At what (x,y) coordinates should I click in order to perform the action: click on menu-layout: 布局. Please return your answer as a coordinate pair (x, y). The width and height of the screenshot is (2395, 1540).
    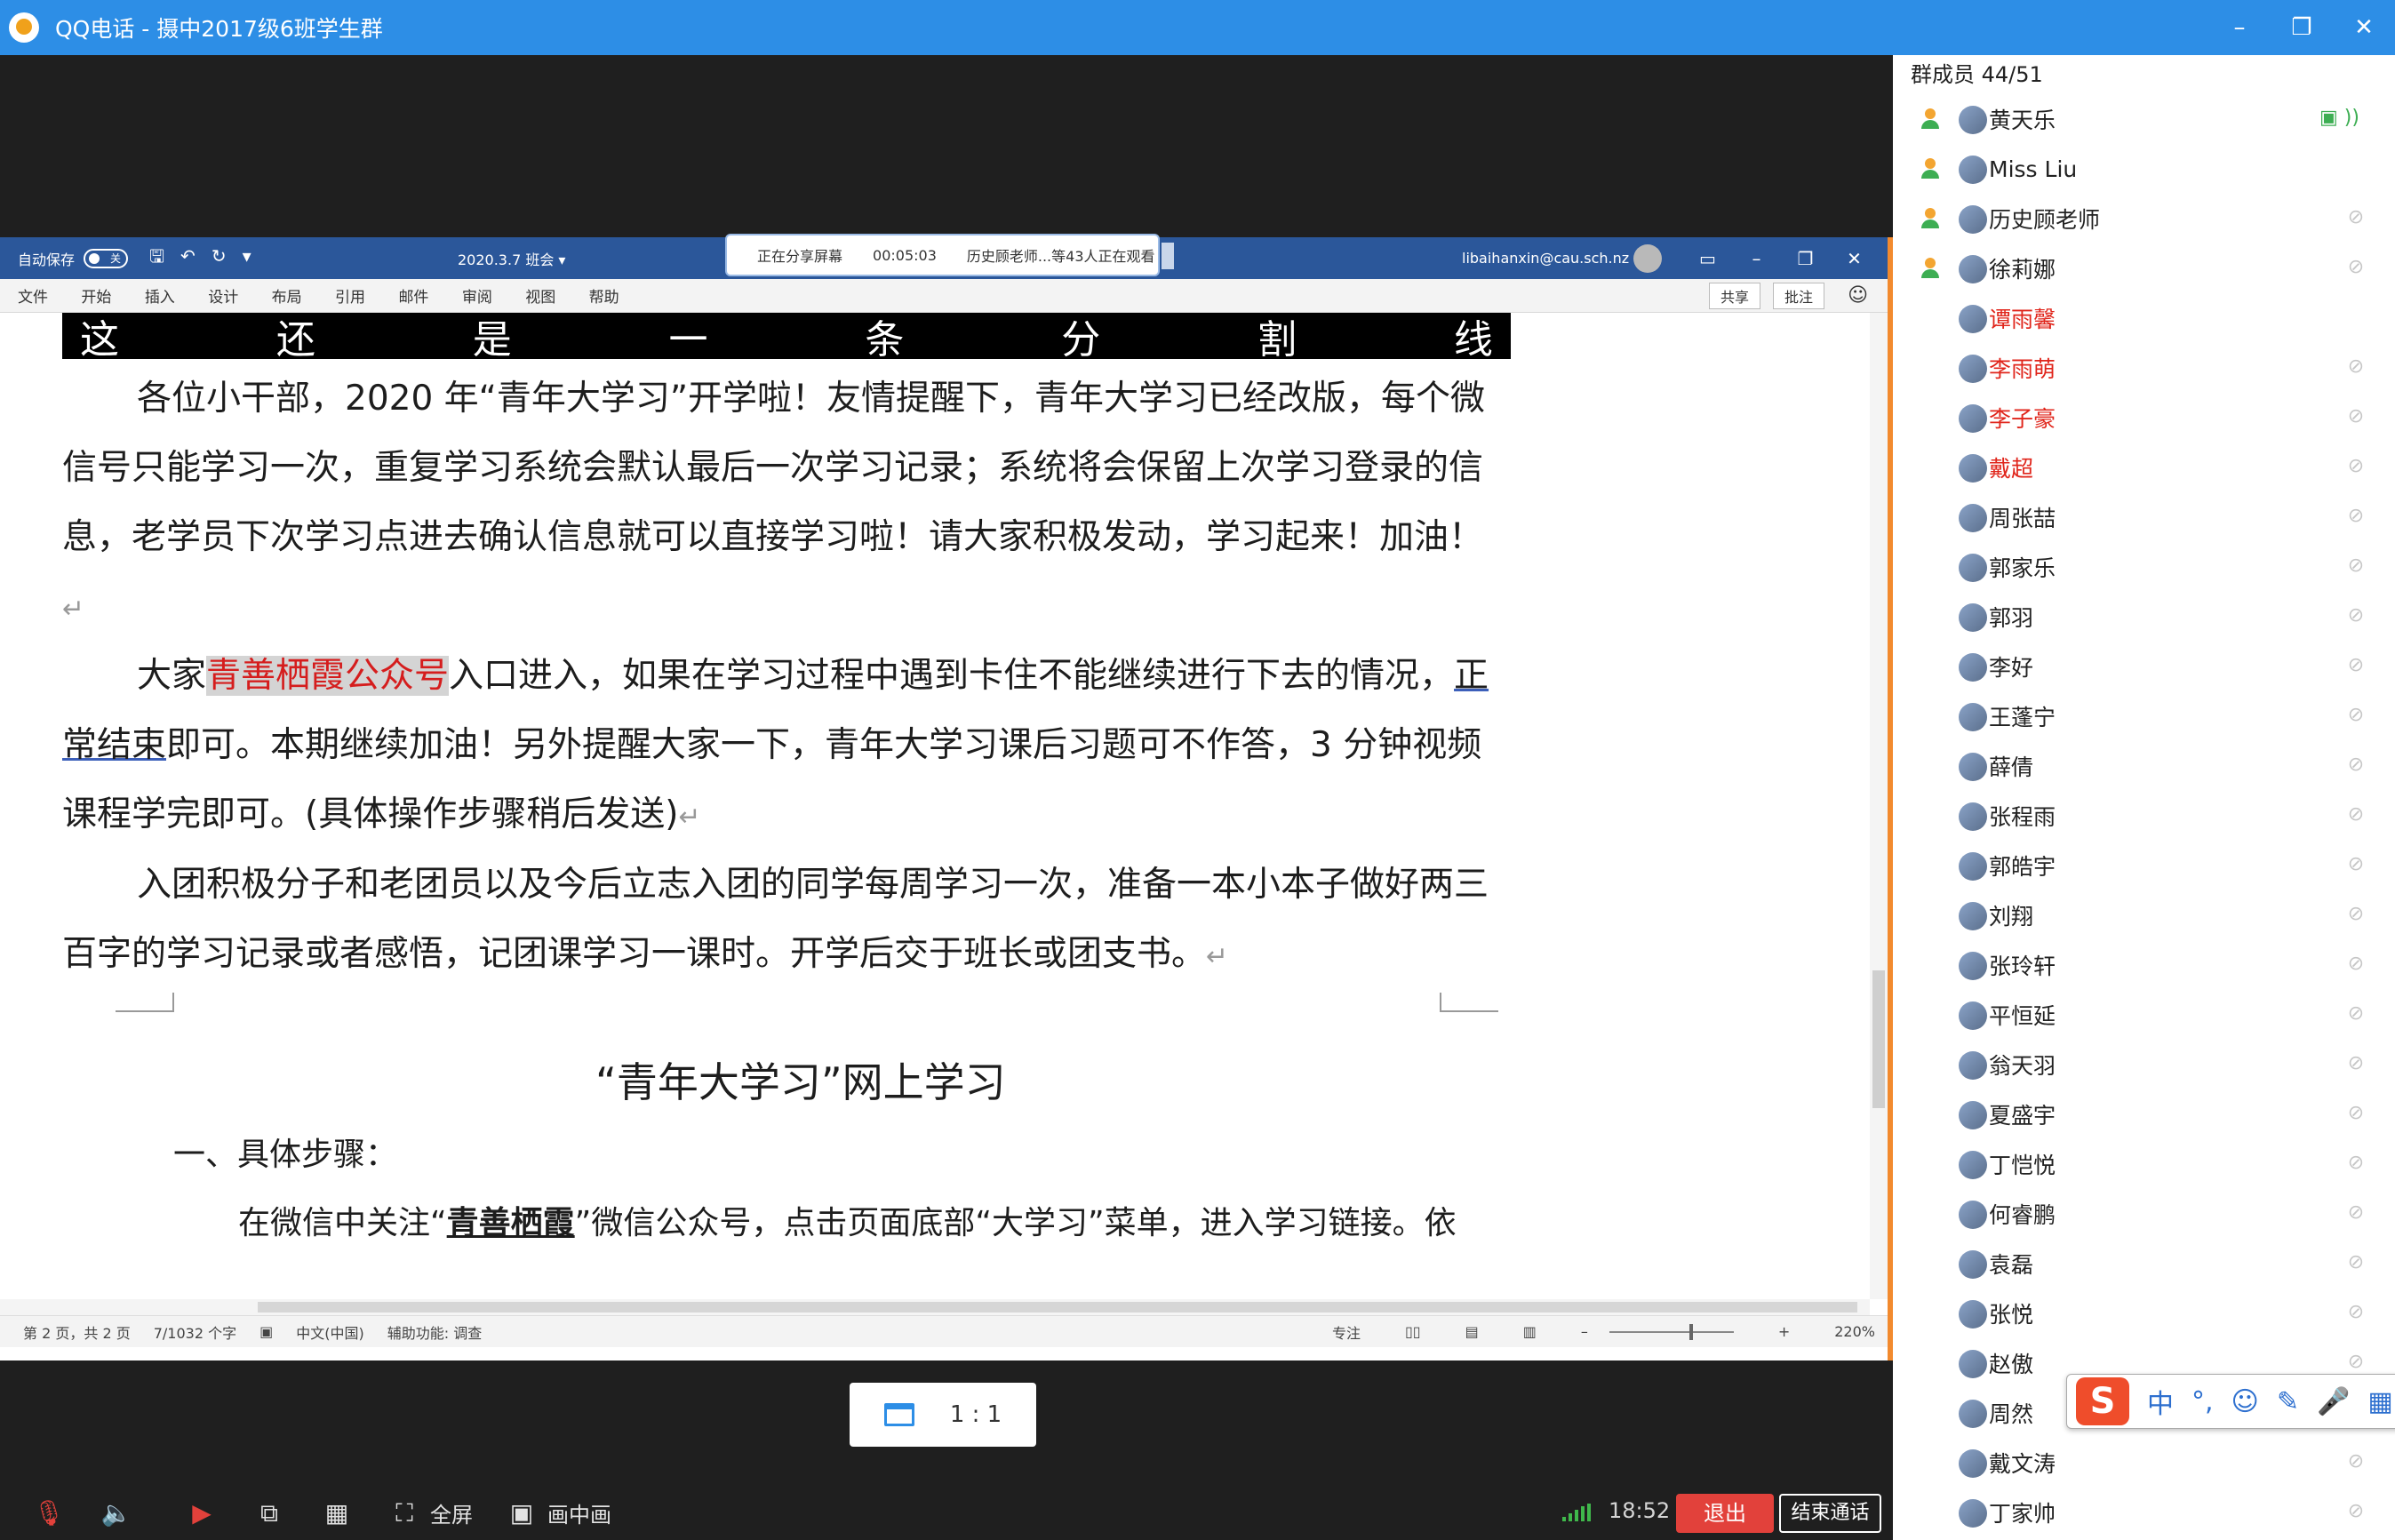
    Looking at the image, I should click on (287, 298).